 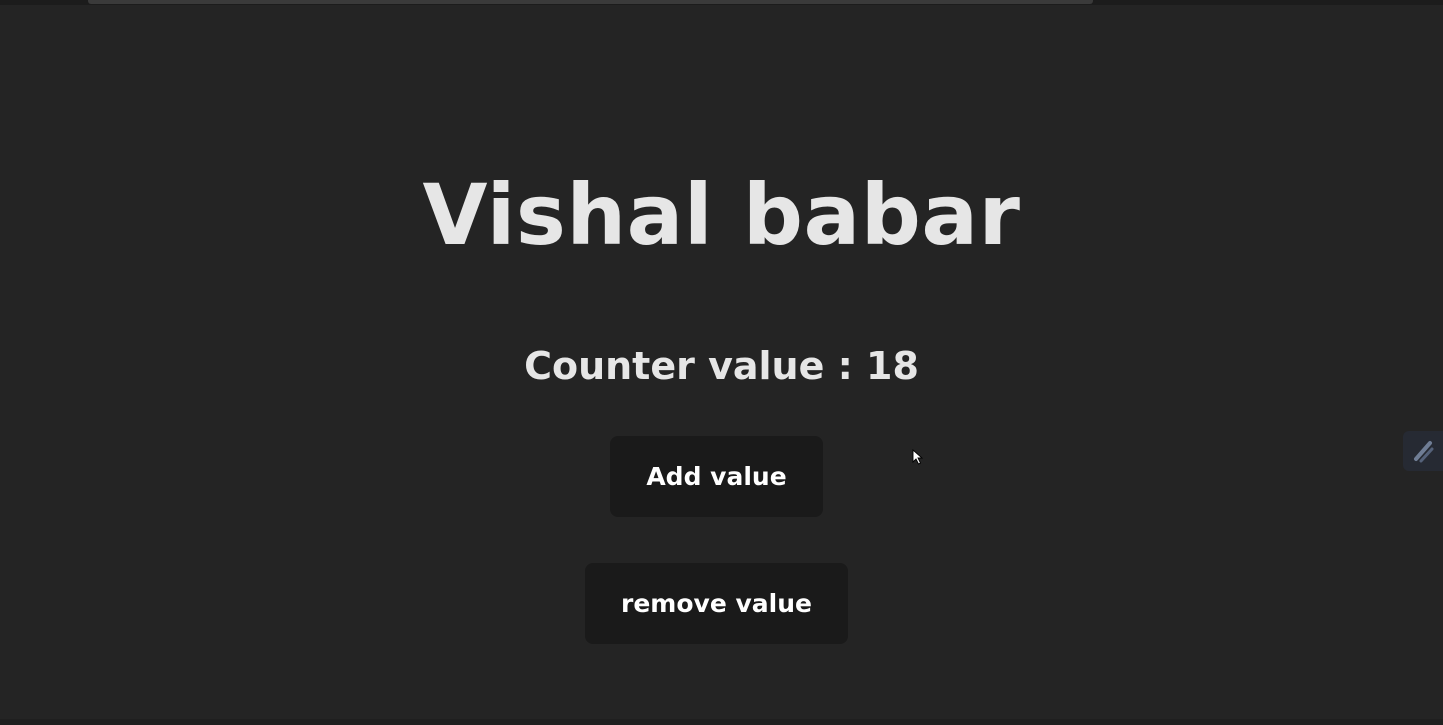 What do you see at coordinates (918, 457) in the screenshot?
I see `mouse-pointer-icon` at bounding box center [918, 457].